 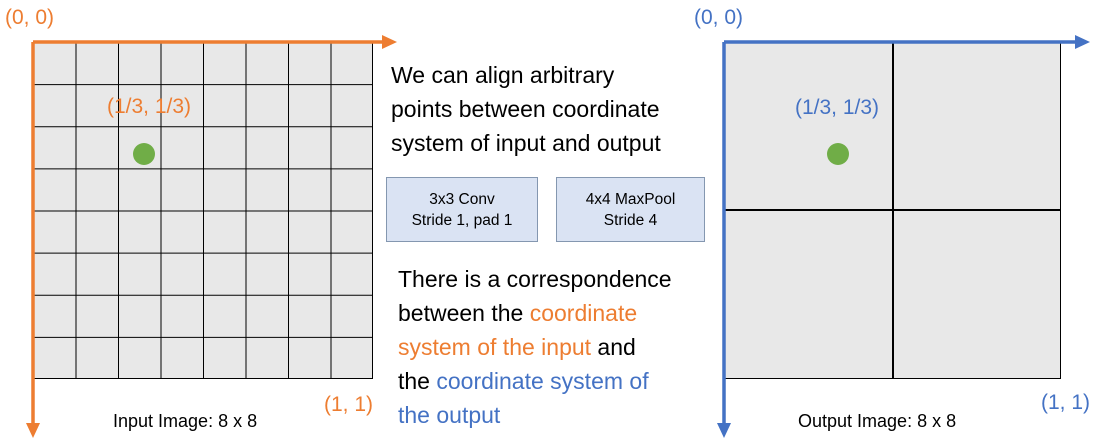 I want to click on correspondence-line-4-blue: coordinate system of, so click(x=542, y=381).